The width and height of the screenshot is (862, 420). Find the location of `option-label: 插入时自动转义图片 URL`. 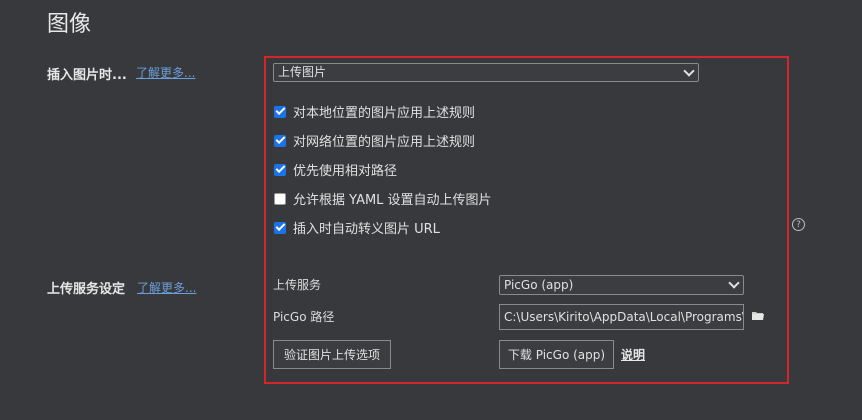

option-label: 插入时自动转义图片 URL is located at coordinates (366, 229).